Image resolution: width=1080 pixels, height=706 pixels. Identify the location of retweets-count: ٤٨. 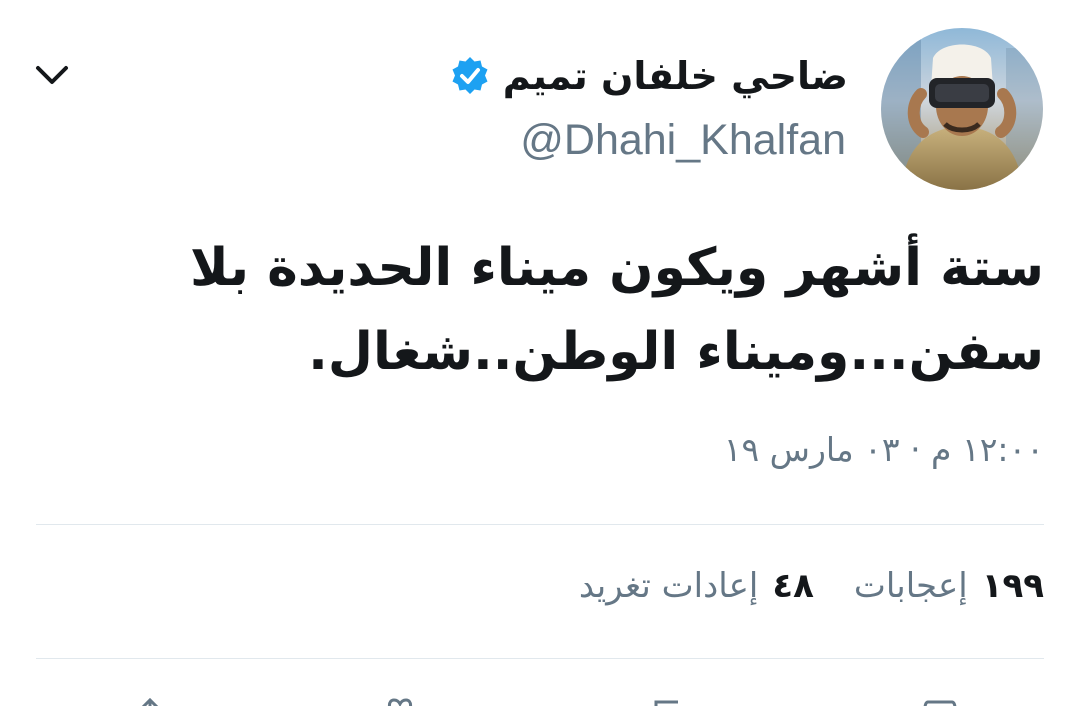
(793, 586).